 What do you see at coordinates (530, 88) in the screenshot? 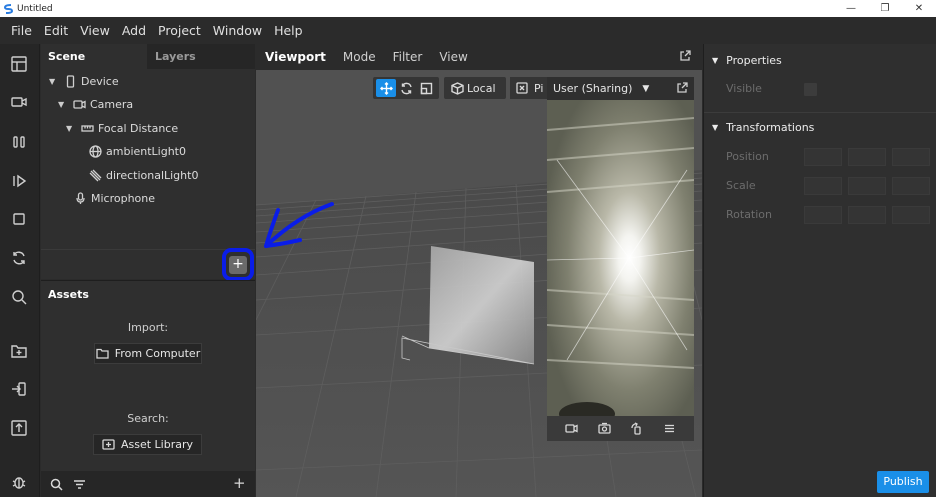
I see `pivot-mode-pill: Pi` at bounding box center [530, 88].